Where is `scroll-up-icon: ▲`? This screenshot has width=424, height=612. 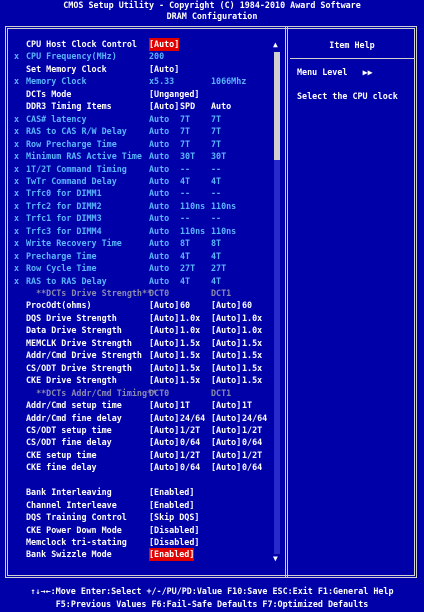
scroll-up-icon: ▲ is located at coordinates (275, 44).